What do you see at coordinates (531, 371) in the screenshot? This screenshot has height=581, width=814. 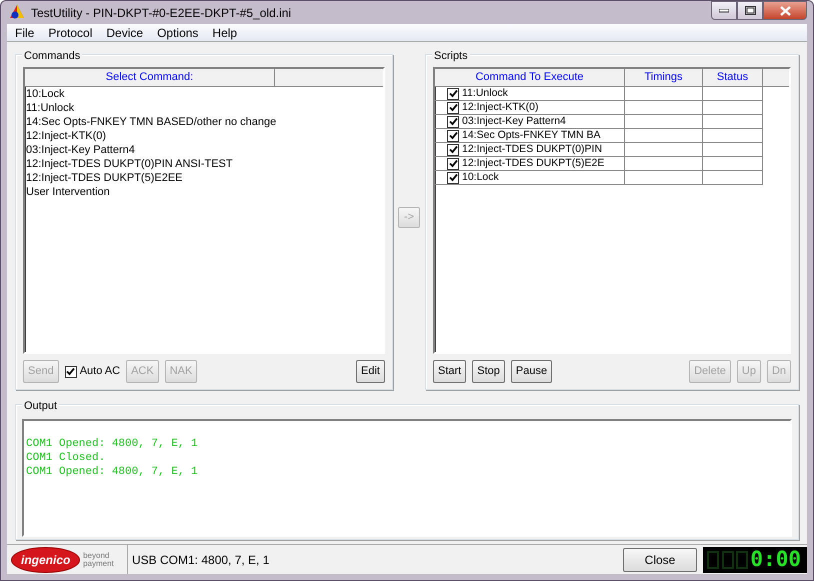 I see `action-button: Pause` at bounding box center [531, 371].